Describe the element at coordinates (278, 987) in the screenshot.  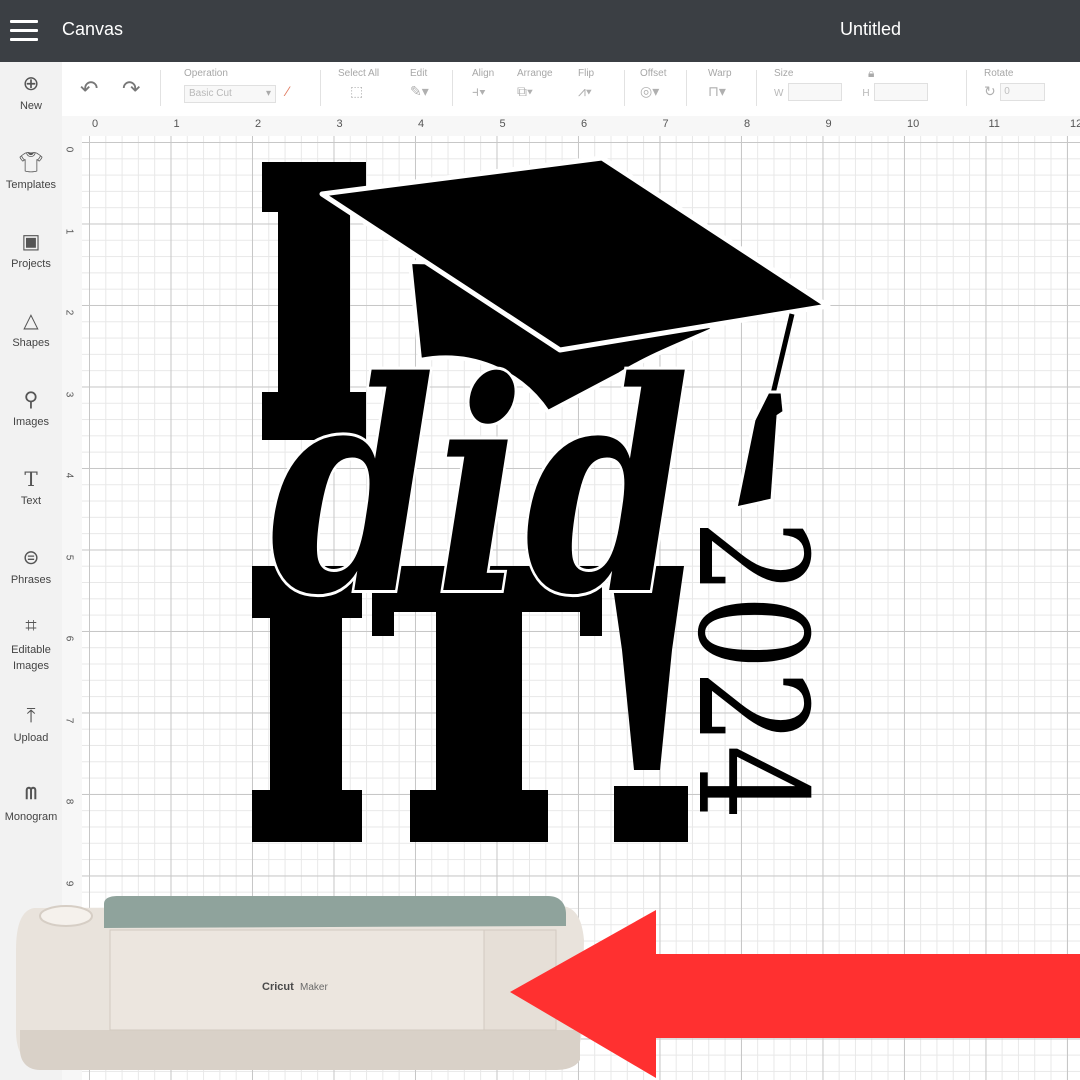
I see `machine-brand-label: Cricut` at that location.